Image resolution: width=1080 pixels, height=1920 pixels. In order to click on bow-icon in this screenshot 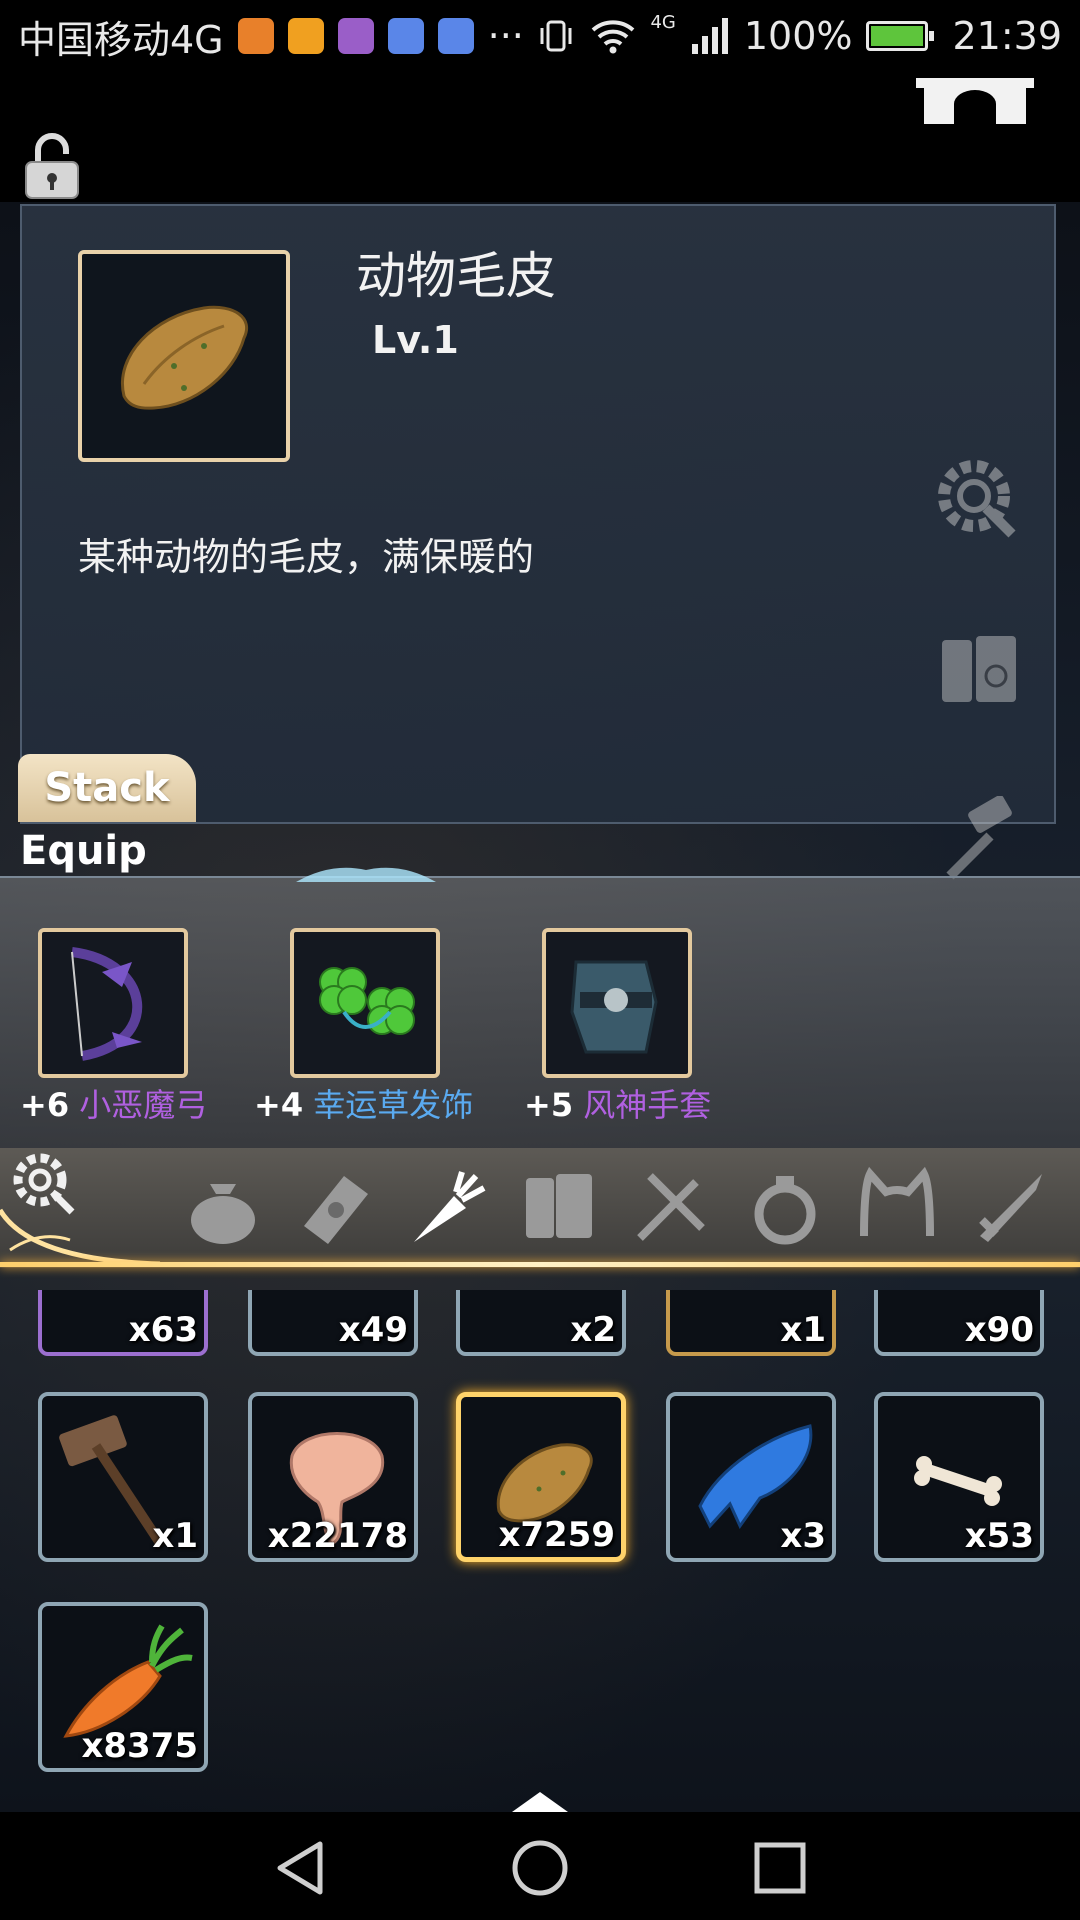, I will do `click(106, 1004)`.